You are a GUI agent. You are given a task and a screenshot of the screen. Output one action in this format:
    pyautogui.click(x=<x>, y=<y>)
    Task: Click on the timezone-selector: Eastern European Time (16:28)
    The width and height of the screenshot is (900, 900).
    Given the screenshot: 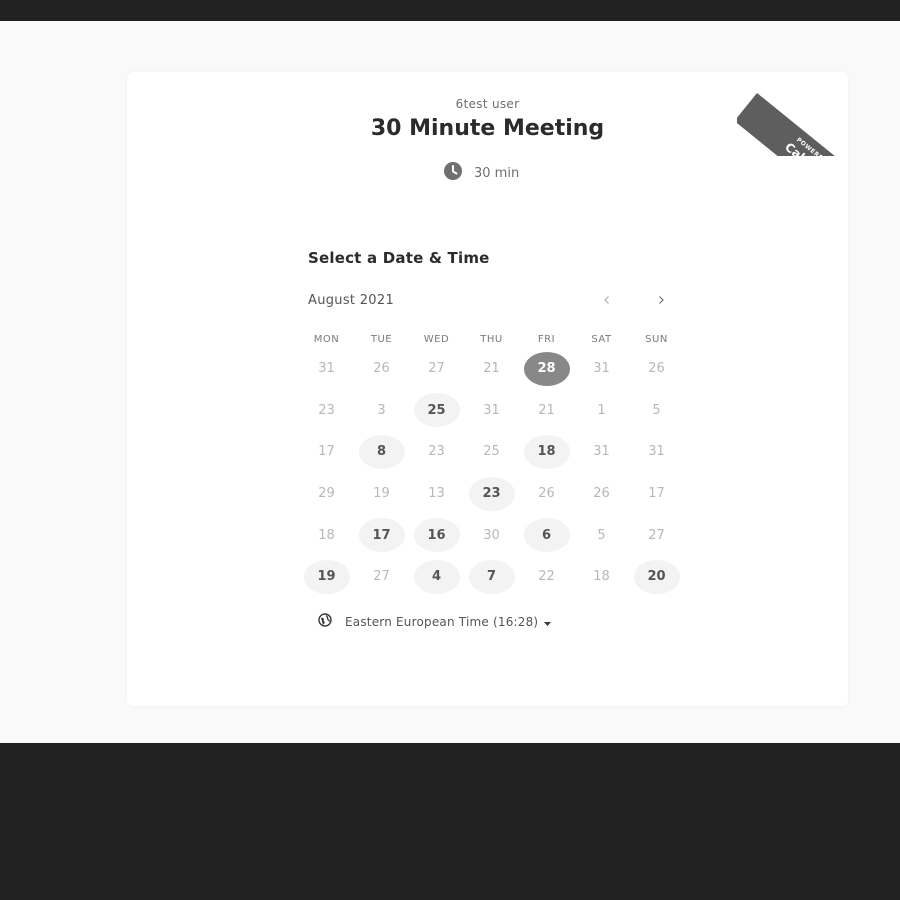 What is the action you would take?
    pyautogui.click(x=435, y=621)
    